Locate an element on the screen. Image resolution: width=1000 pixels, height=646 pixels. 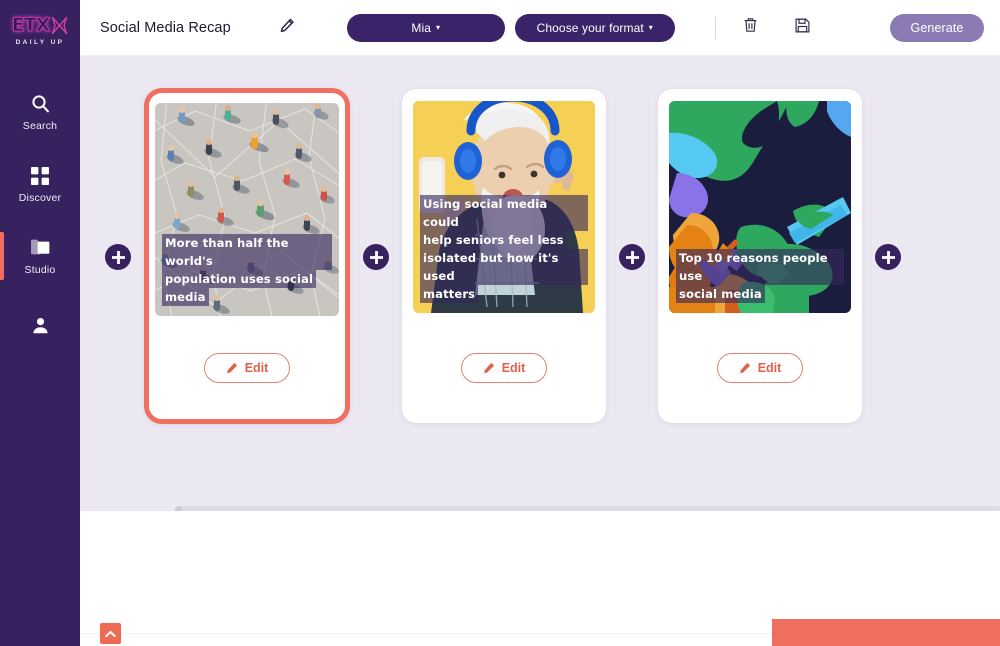
sidebar-item-studio: Studio is located at coordinates (40, 256).